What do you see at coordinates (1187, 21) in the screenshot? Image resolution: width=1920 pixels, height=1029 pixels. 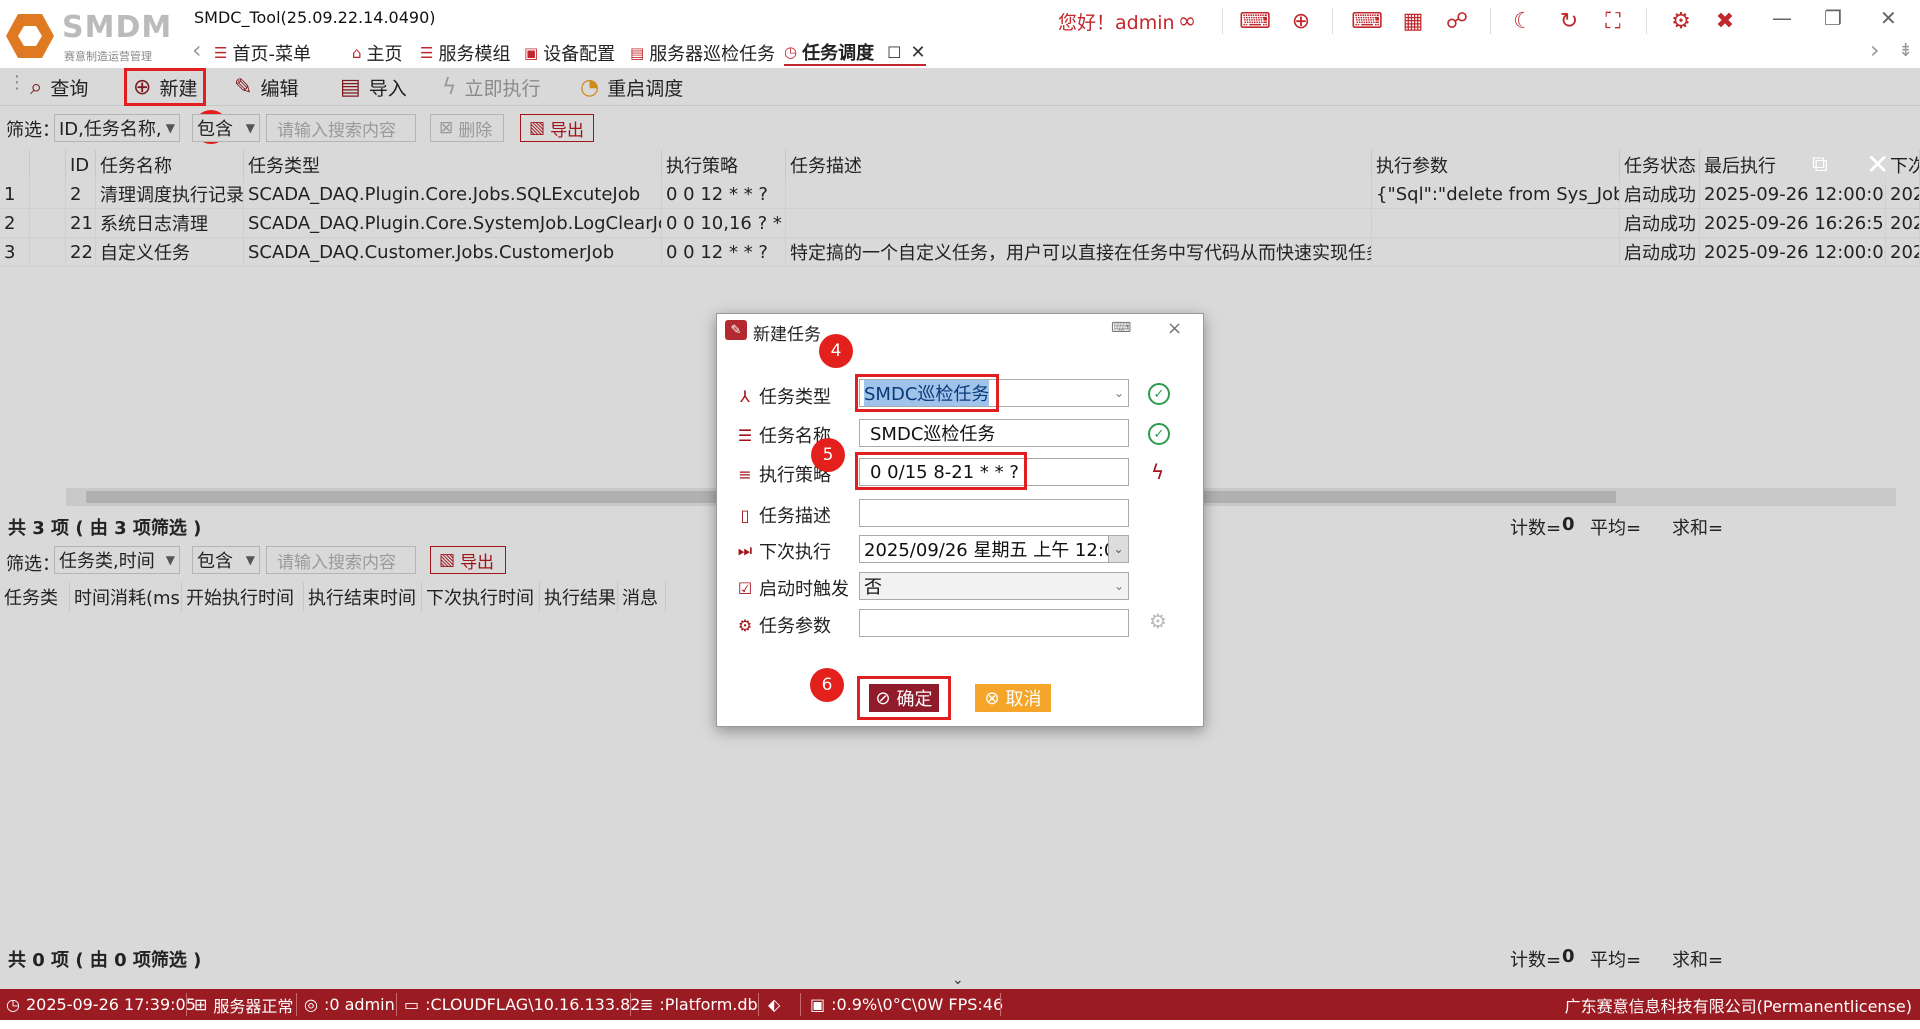 I see `link-icon: ∞` at bounding box center [1187, 21].